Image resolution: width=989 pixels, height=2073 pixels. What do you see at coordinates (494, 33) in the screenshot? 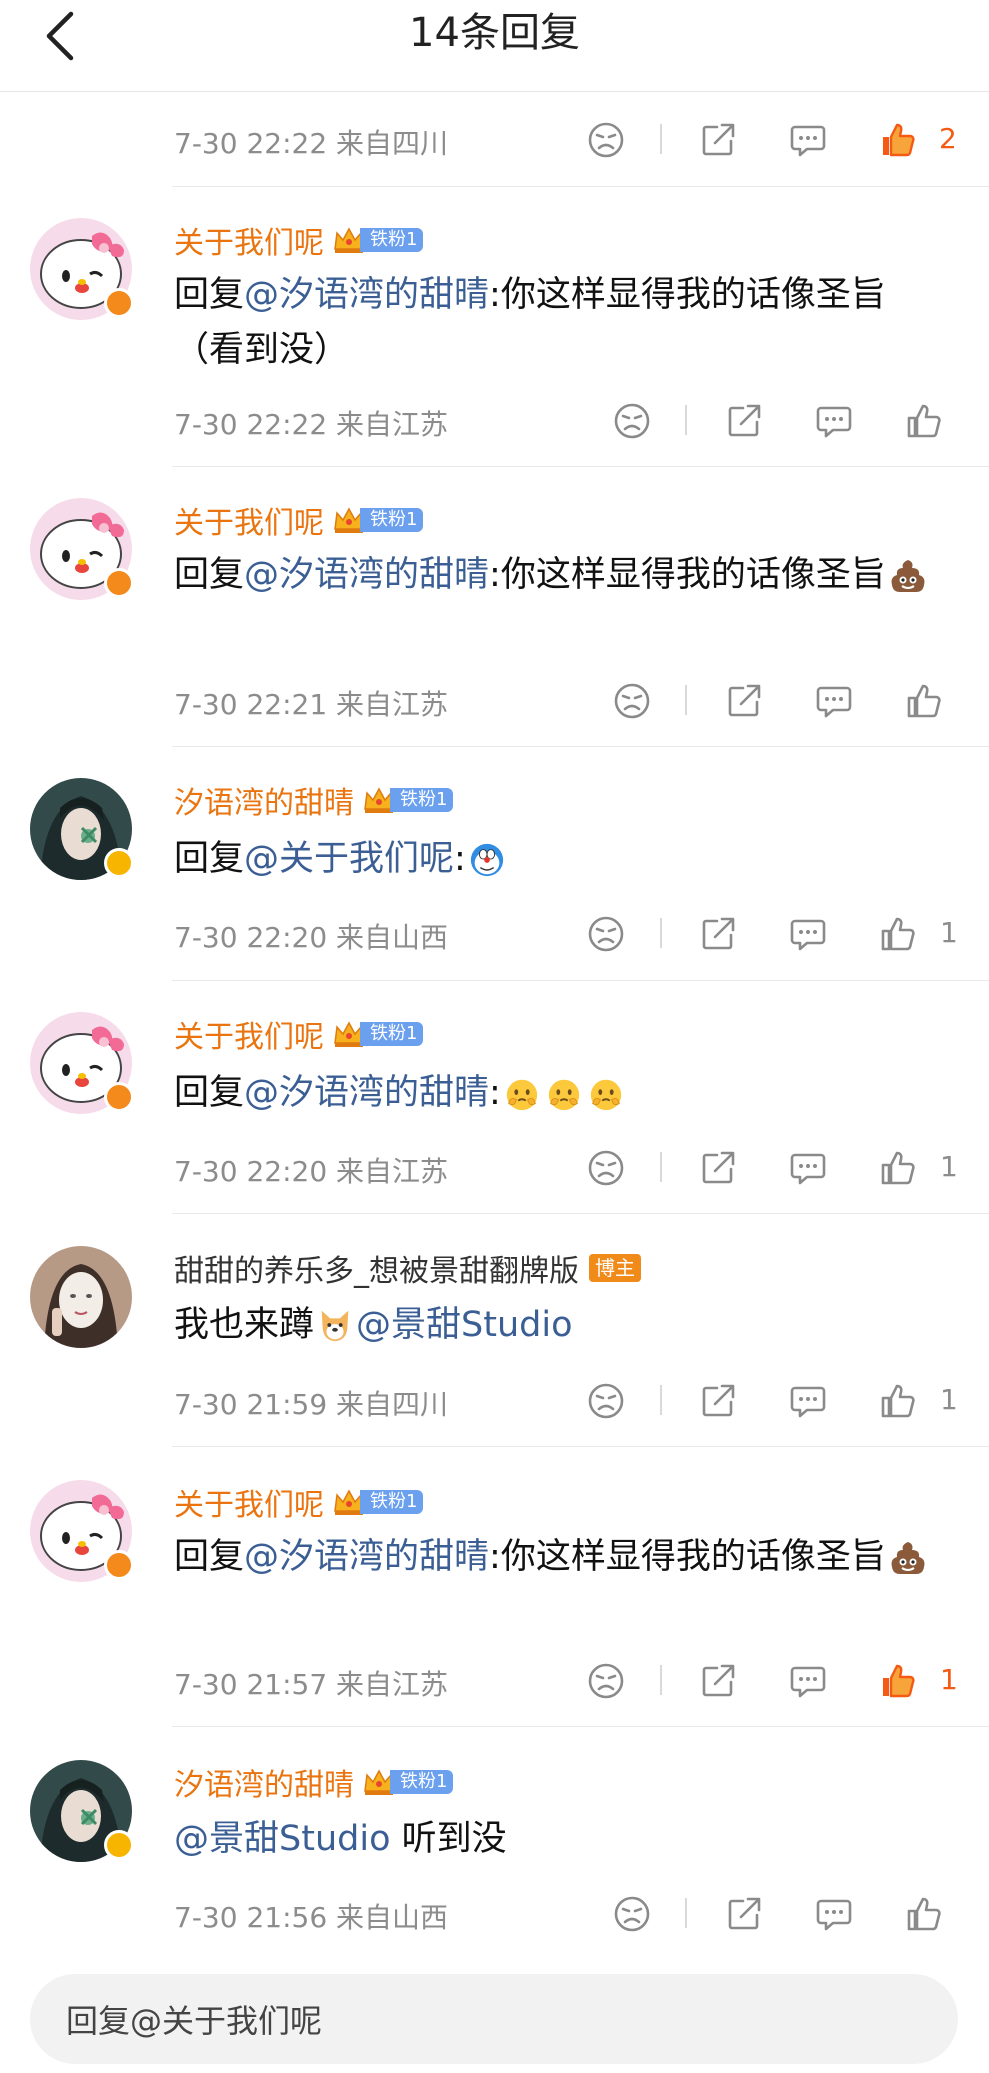
I see `page-title: 14条回复` at bounding box center [494, 33].